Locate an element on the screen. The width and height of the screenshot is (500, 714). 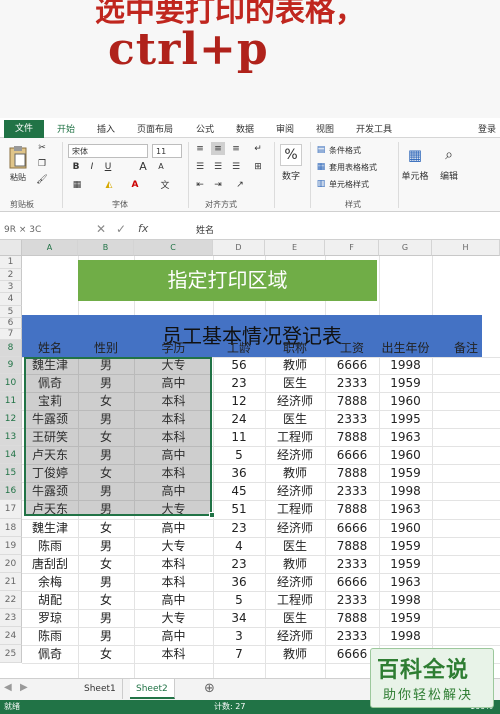
tab-file: 文件 is located at coordinates (24, 129).